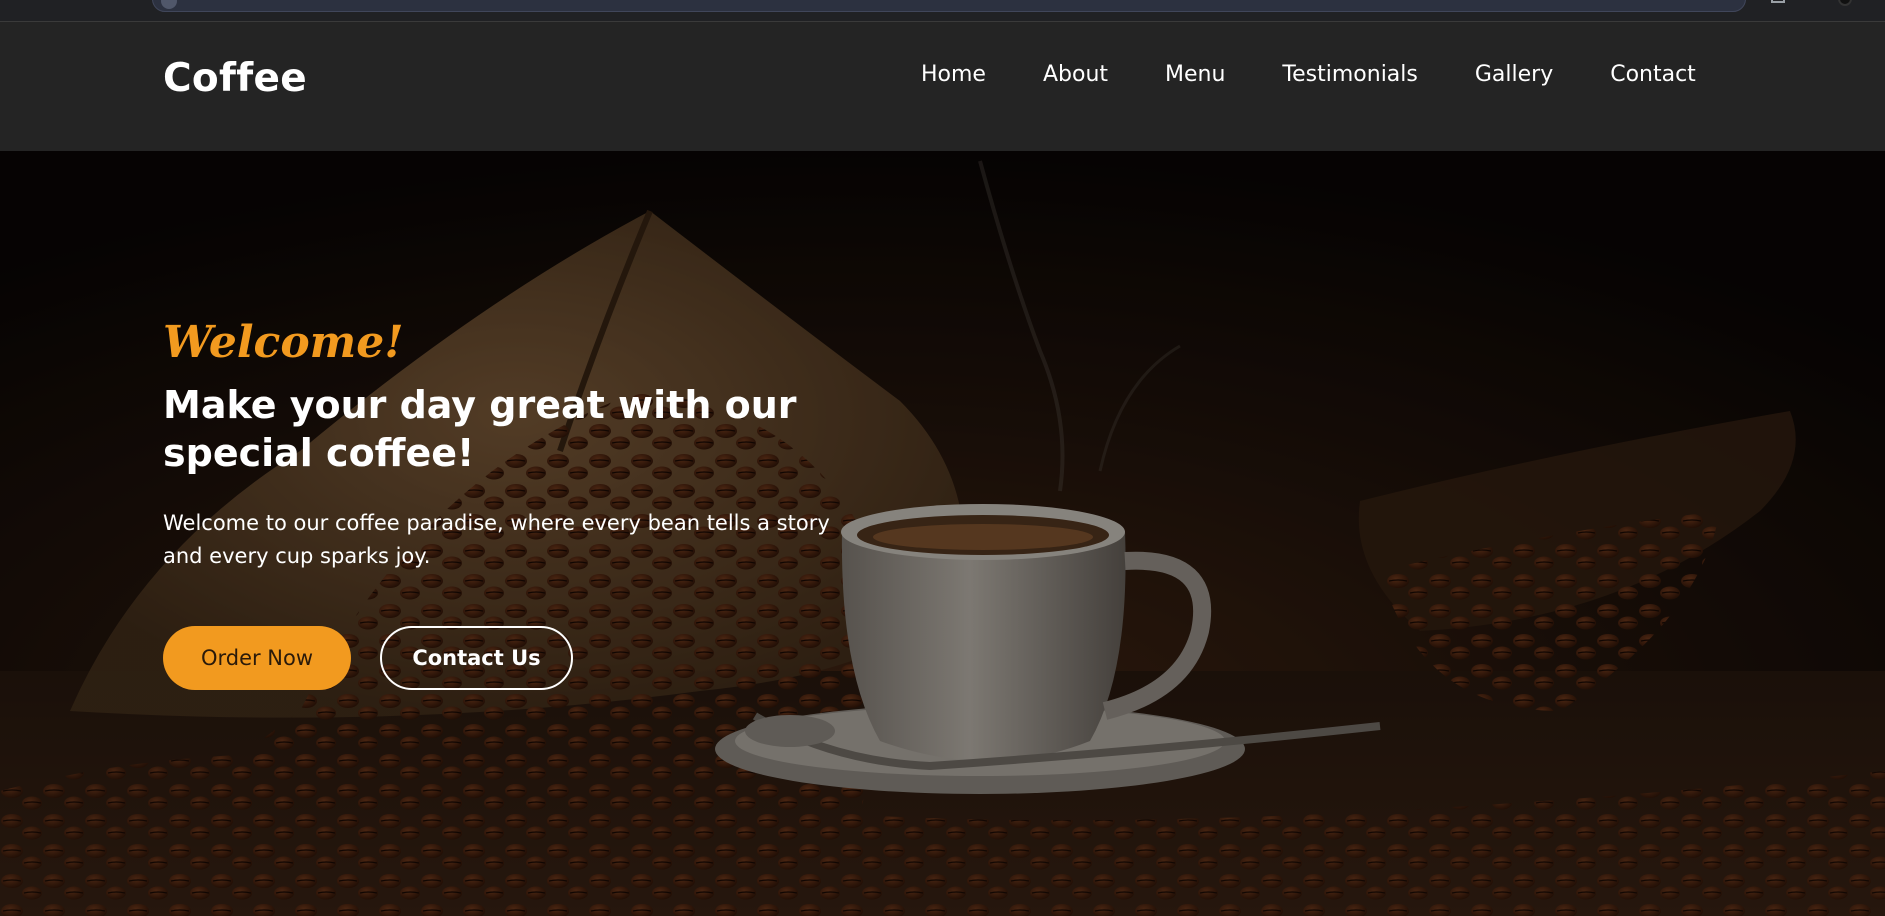 This screenshot has height=916, width=1885. I want to click on download-icon, so click(1778, 1).